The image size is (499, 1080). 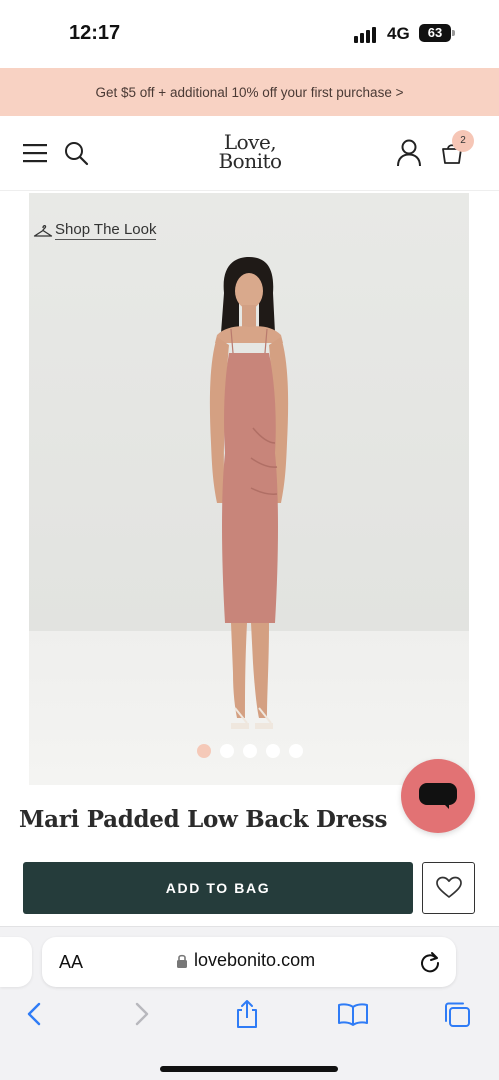 I want to click on search-icon, so click(x=76, y=153).